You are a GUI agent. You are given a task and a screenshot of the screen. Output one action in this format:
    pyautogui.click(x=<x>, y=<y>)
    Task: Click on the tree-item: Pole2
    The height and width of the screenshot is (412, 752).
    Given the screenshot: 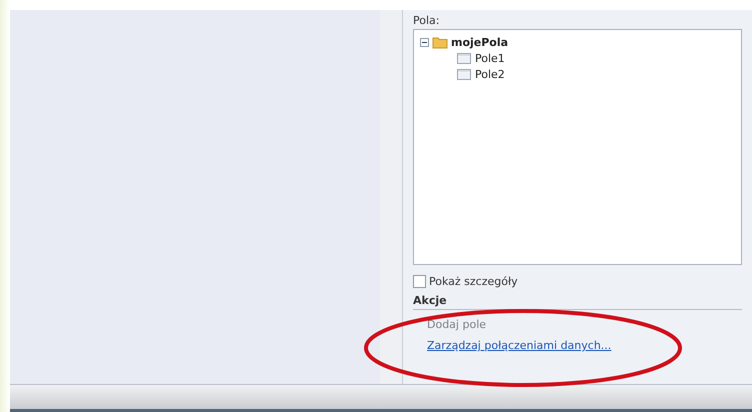 What is the action you would take?
    pyautogui.click(x=490, y=74)
    